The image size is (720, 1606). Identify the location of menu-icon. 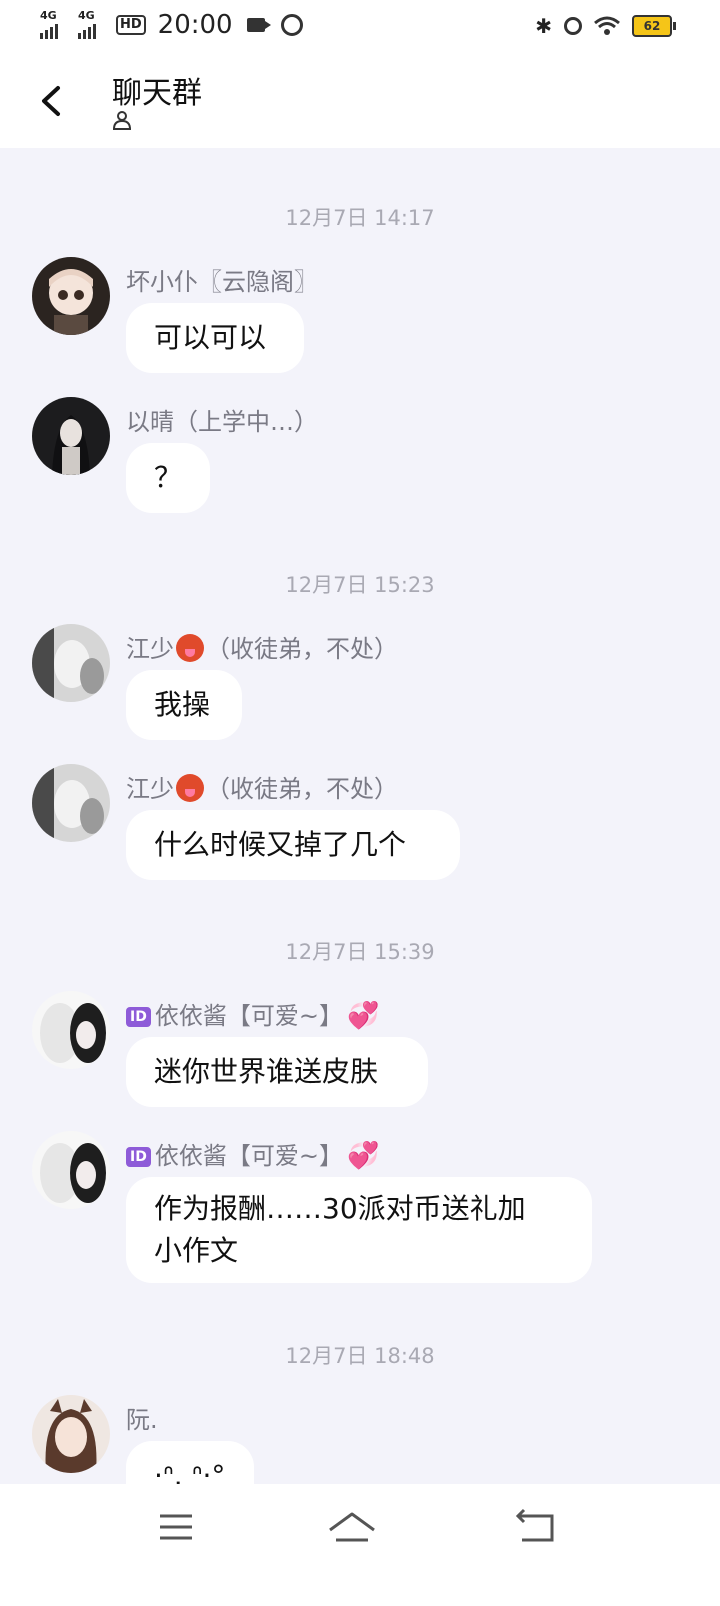
(178, 1528).